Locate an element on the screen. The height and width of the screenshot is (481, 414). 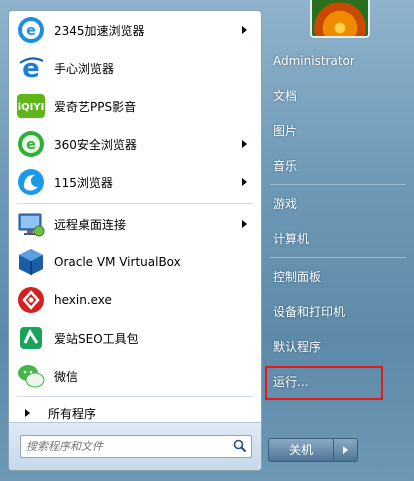
link-games: 游戏 is located at coordinates (285, 204).